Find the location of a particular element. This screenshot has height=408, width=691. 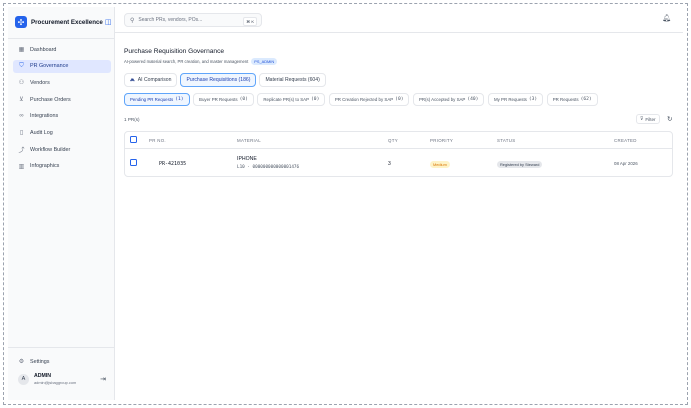

sidebar-item-label: Integrations is located at coordinates (44, 116).